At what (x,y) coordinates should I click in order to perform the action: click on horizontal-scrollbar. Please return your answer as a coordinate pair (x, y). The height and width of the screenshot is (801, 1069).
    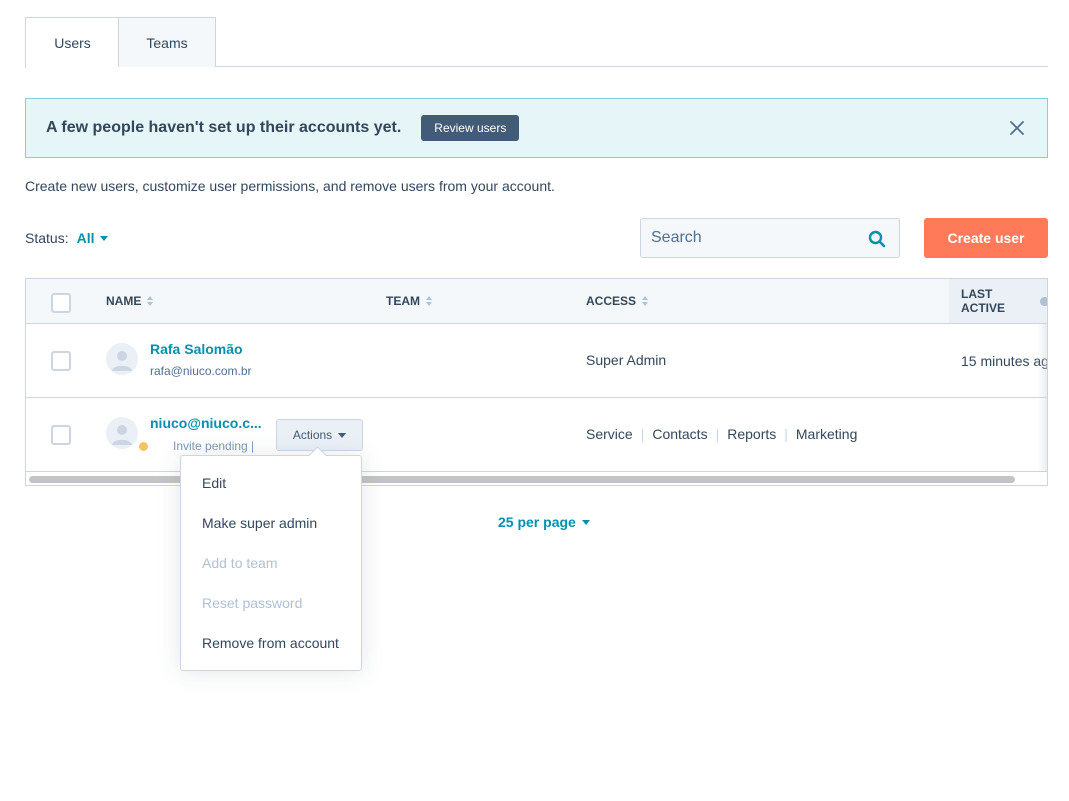
    Looking at the image, I should click on (522, 479).